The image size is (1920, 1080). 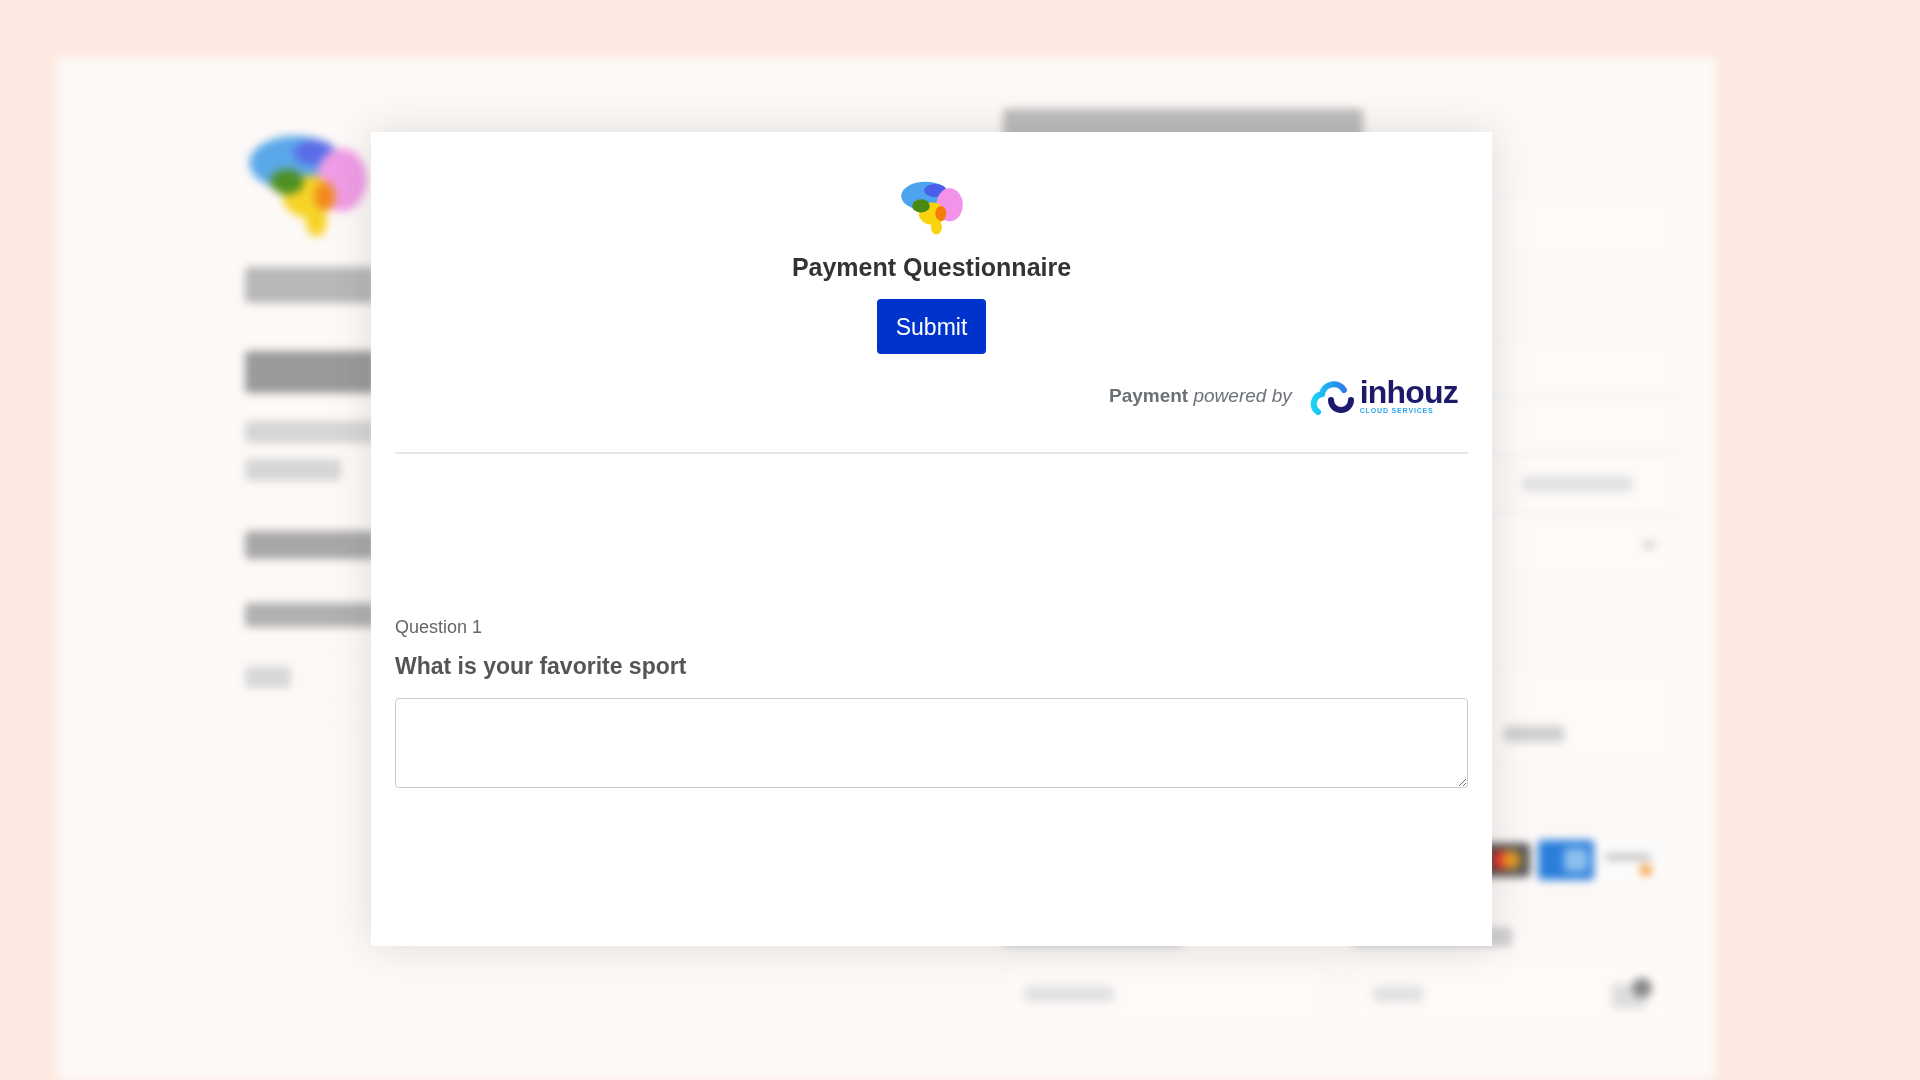 What do you see at coordinates (1200, 396) in the screenshot?
I see `powered-by-text: Payment powered by` at bounding box center [1200, 396].